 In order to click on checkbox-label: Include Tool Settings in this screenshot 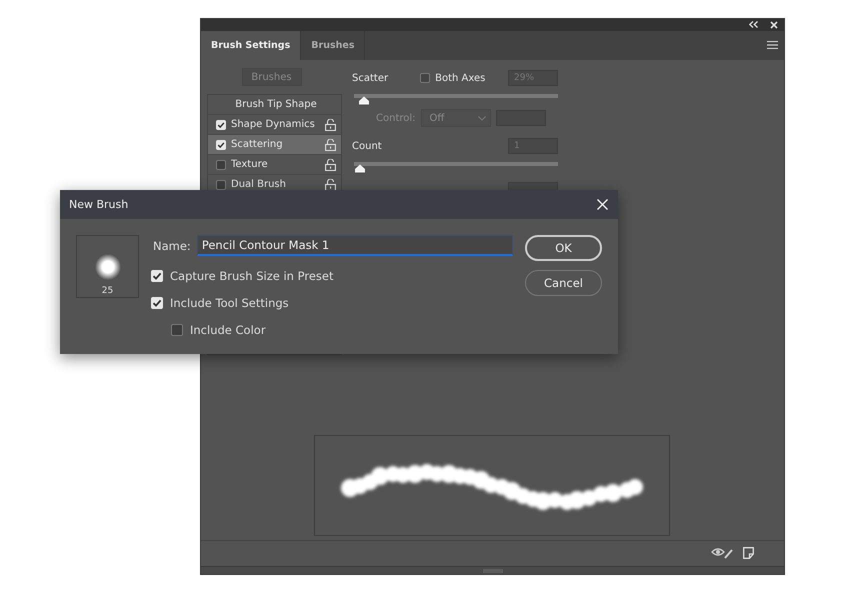, I will do `click(229, 303)`.